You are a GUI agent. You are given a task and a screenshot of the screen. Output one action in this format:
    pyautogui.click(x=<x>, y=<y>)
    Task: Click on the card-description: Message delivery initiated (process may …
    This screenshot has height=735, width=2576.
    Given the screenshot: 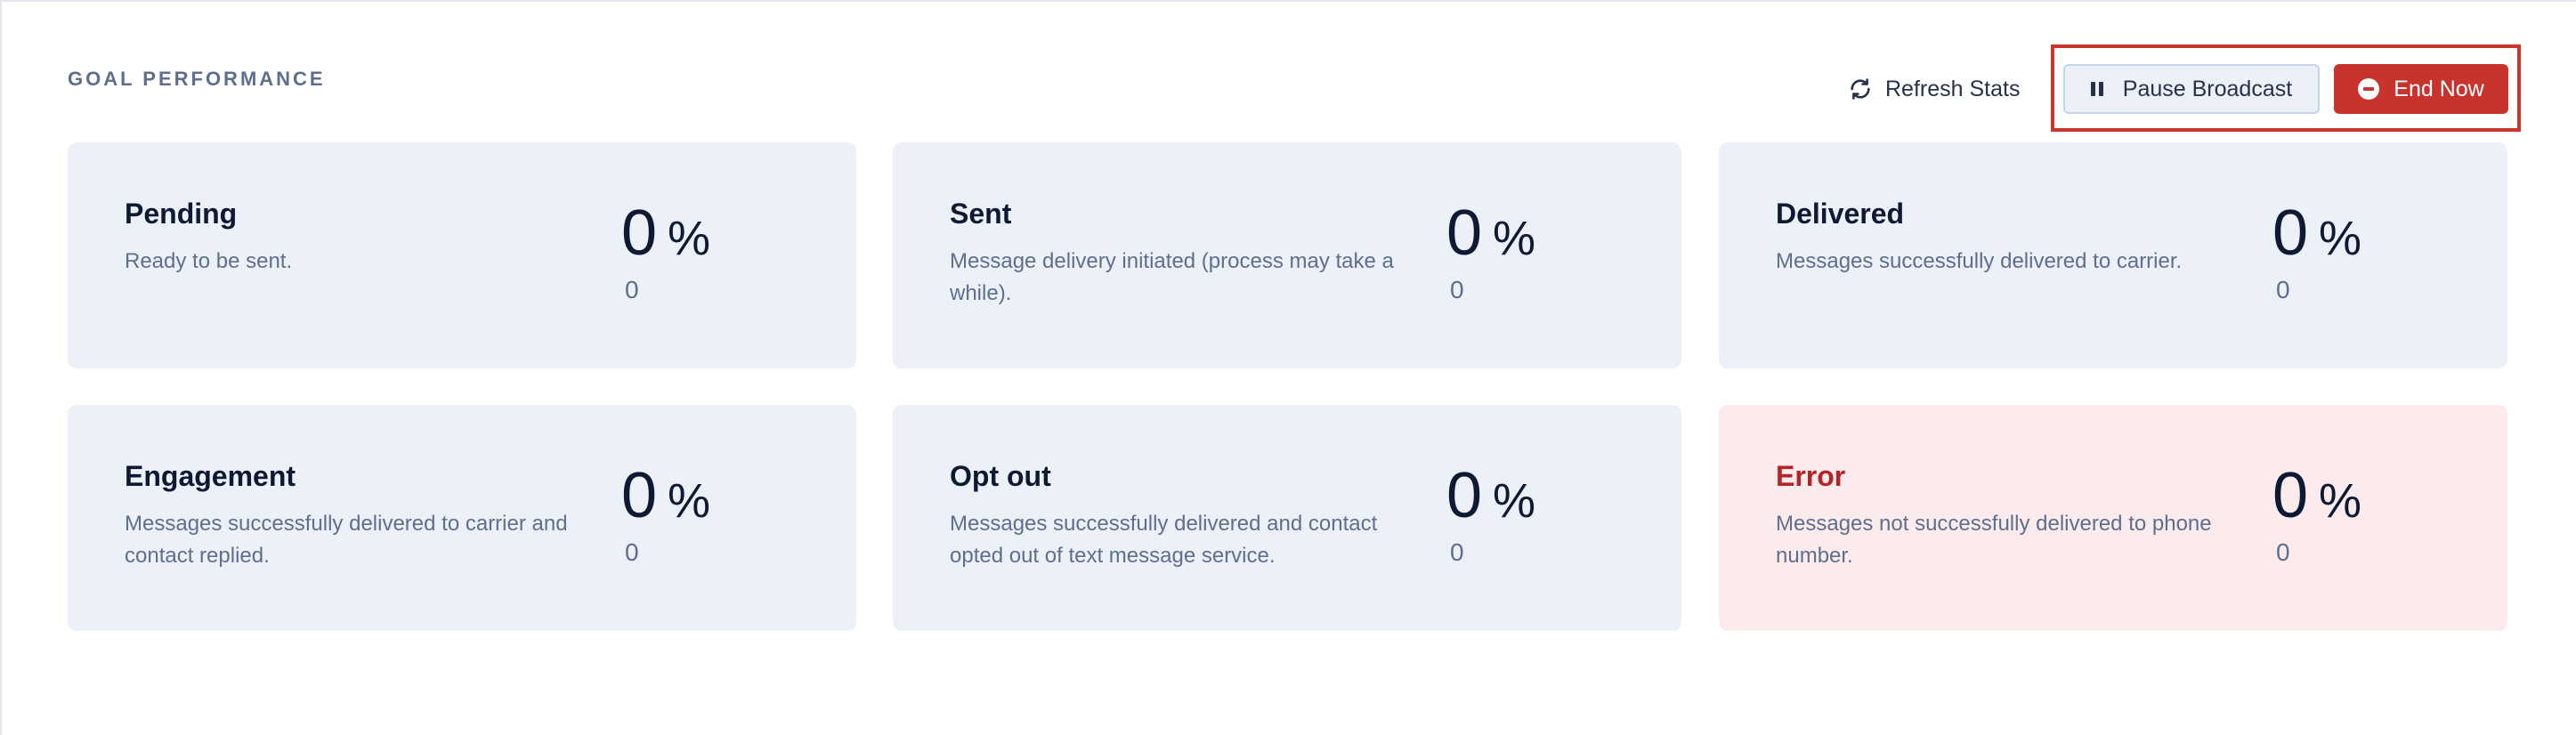 What is the action you would take?
    pyautogui.click(x=1172, y=277)
    